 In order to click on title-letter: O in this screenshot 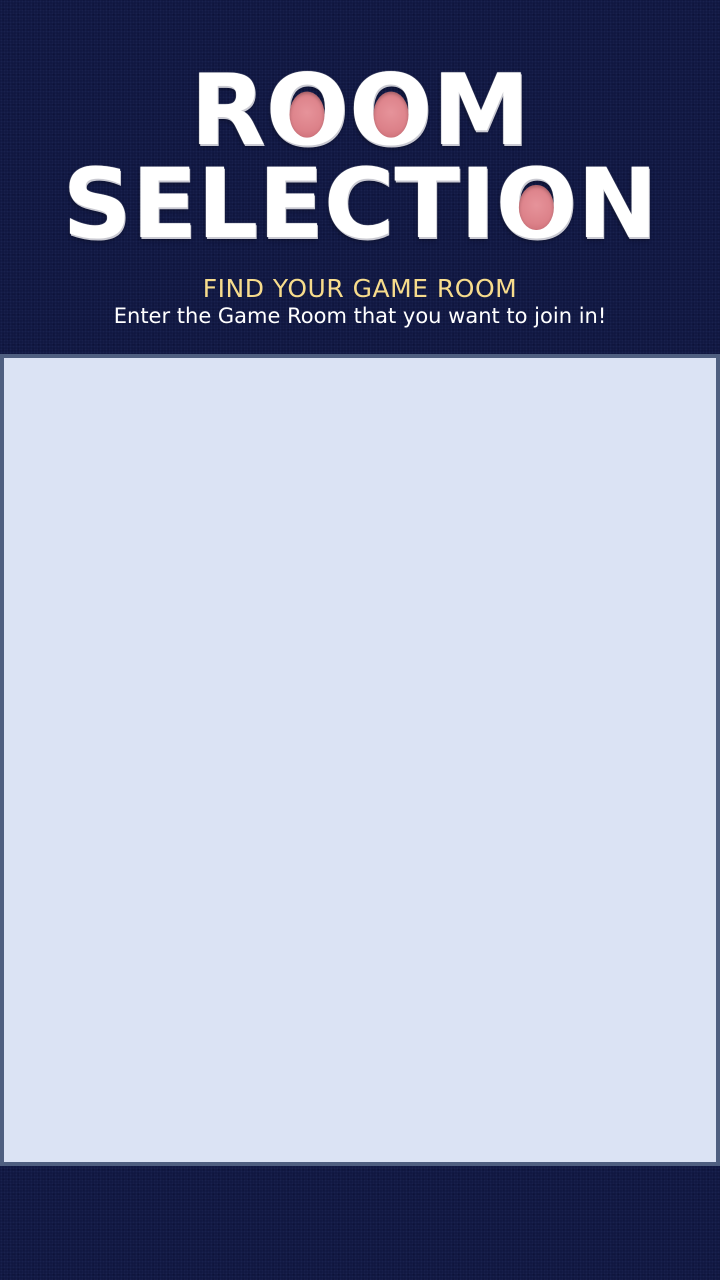, I will do `click(537, 204)`.